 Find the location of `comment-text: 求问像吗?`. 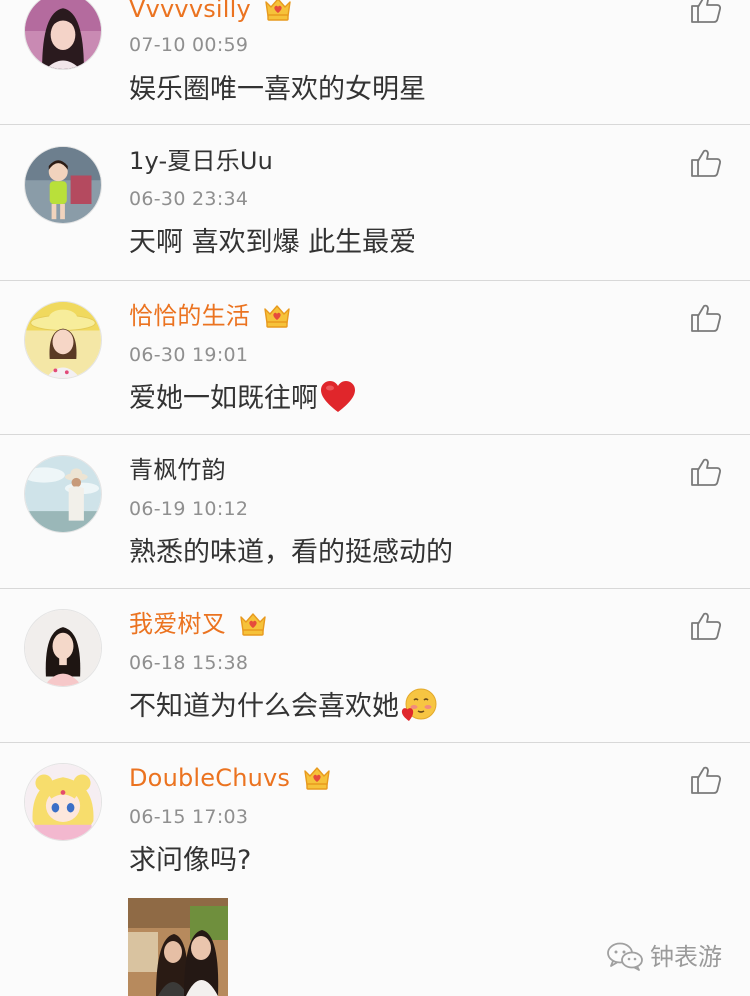

comment-text: 求问像吗? is located at coordinates (190, 860).